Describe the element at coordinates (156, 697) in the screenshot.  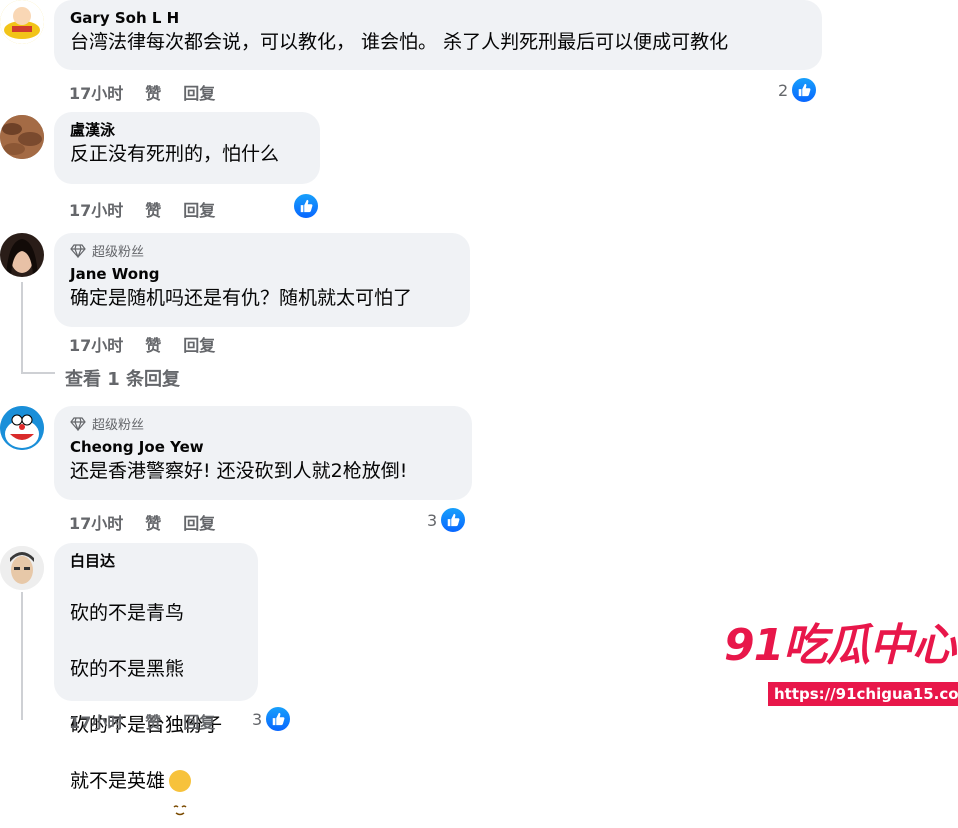
I see `comment-text: 砍的不是青鸟 砍的不是黑熊 砍的不是台独份子 就不是英雄` at that location.